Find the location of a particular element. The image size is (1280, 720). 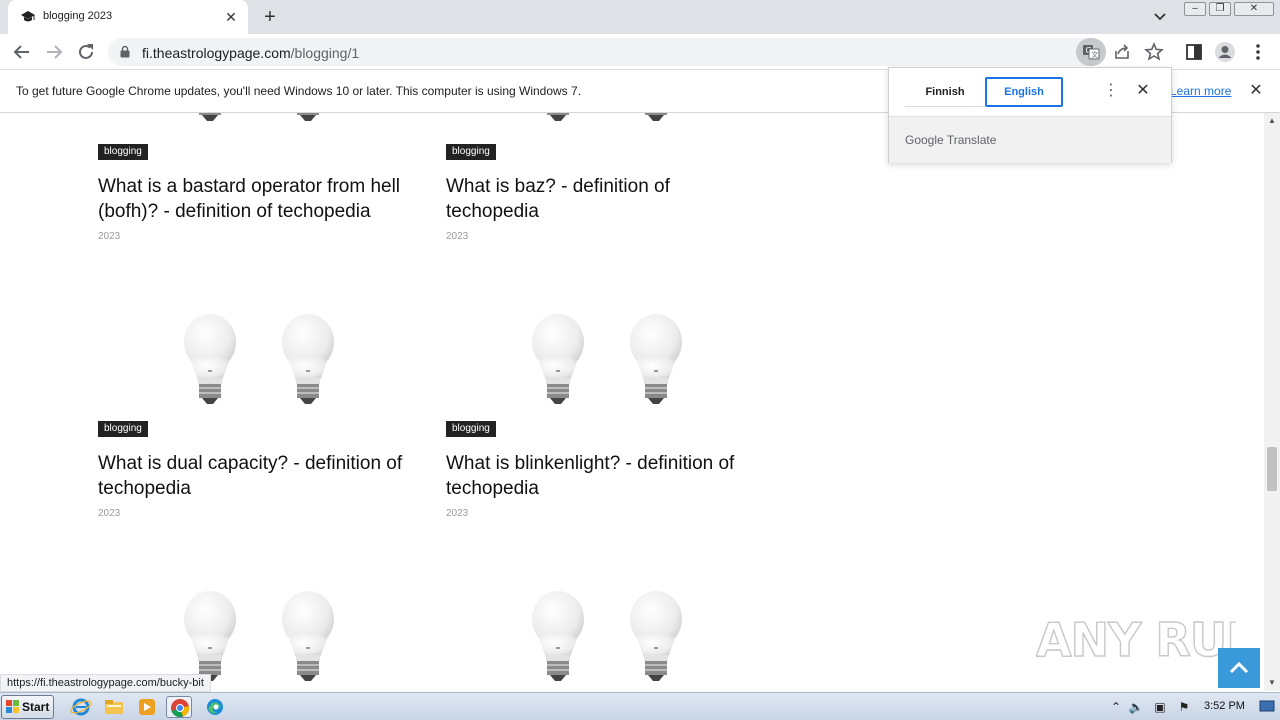

chevron-down-icon is located at coordinates (1160, 17).